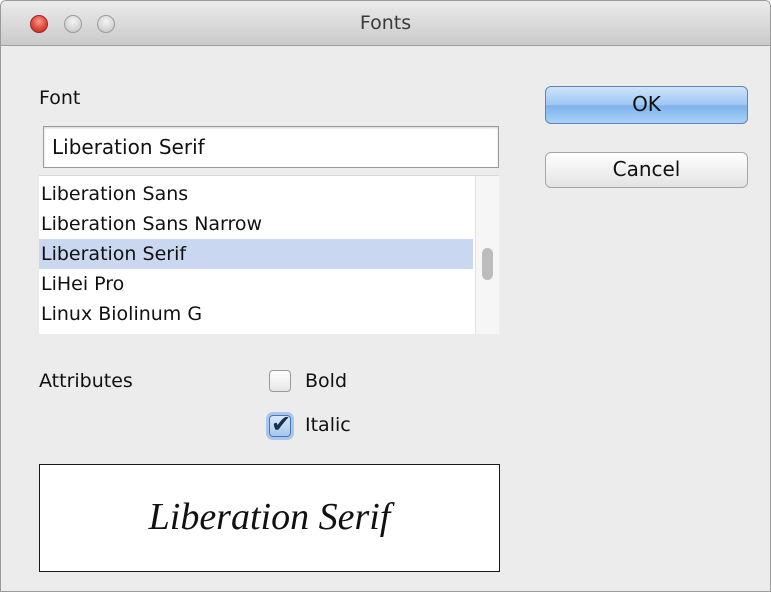 This screenshot has height=592, width=771. I want to click on list-item: Linux Biolinum G, so click(256, 314).